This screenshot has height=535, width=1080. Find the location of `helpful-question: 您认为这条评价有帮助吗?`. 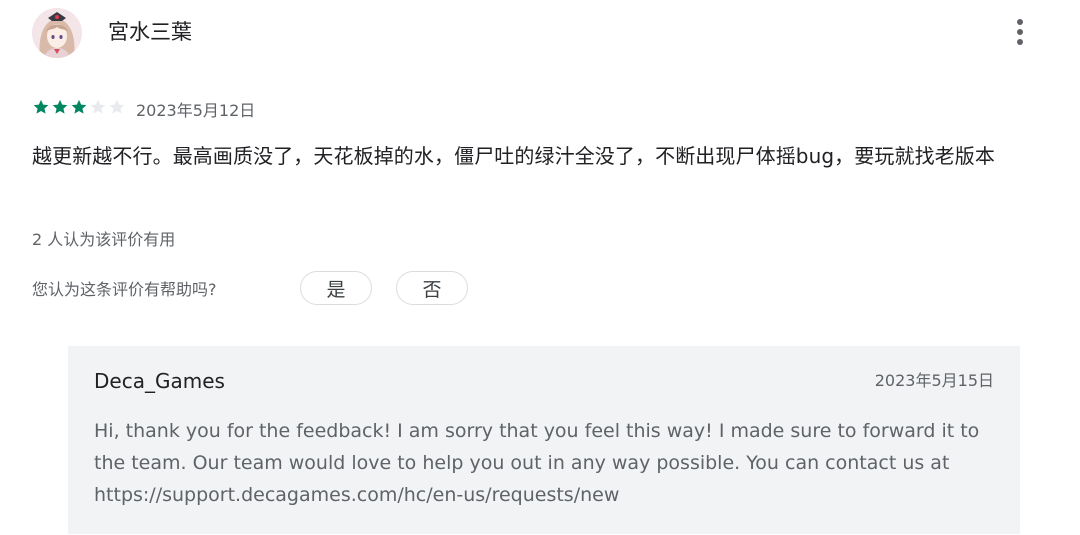

helpful-question: 您认为这条评价有帮助吗? is located at coordinates (124, 289).